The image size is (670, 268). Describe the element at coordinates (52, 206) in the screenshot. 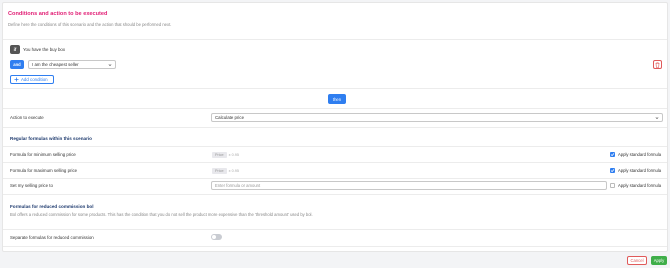

I see `reduced-commission-heading: Formulas for reduced commission bol` at that location.